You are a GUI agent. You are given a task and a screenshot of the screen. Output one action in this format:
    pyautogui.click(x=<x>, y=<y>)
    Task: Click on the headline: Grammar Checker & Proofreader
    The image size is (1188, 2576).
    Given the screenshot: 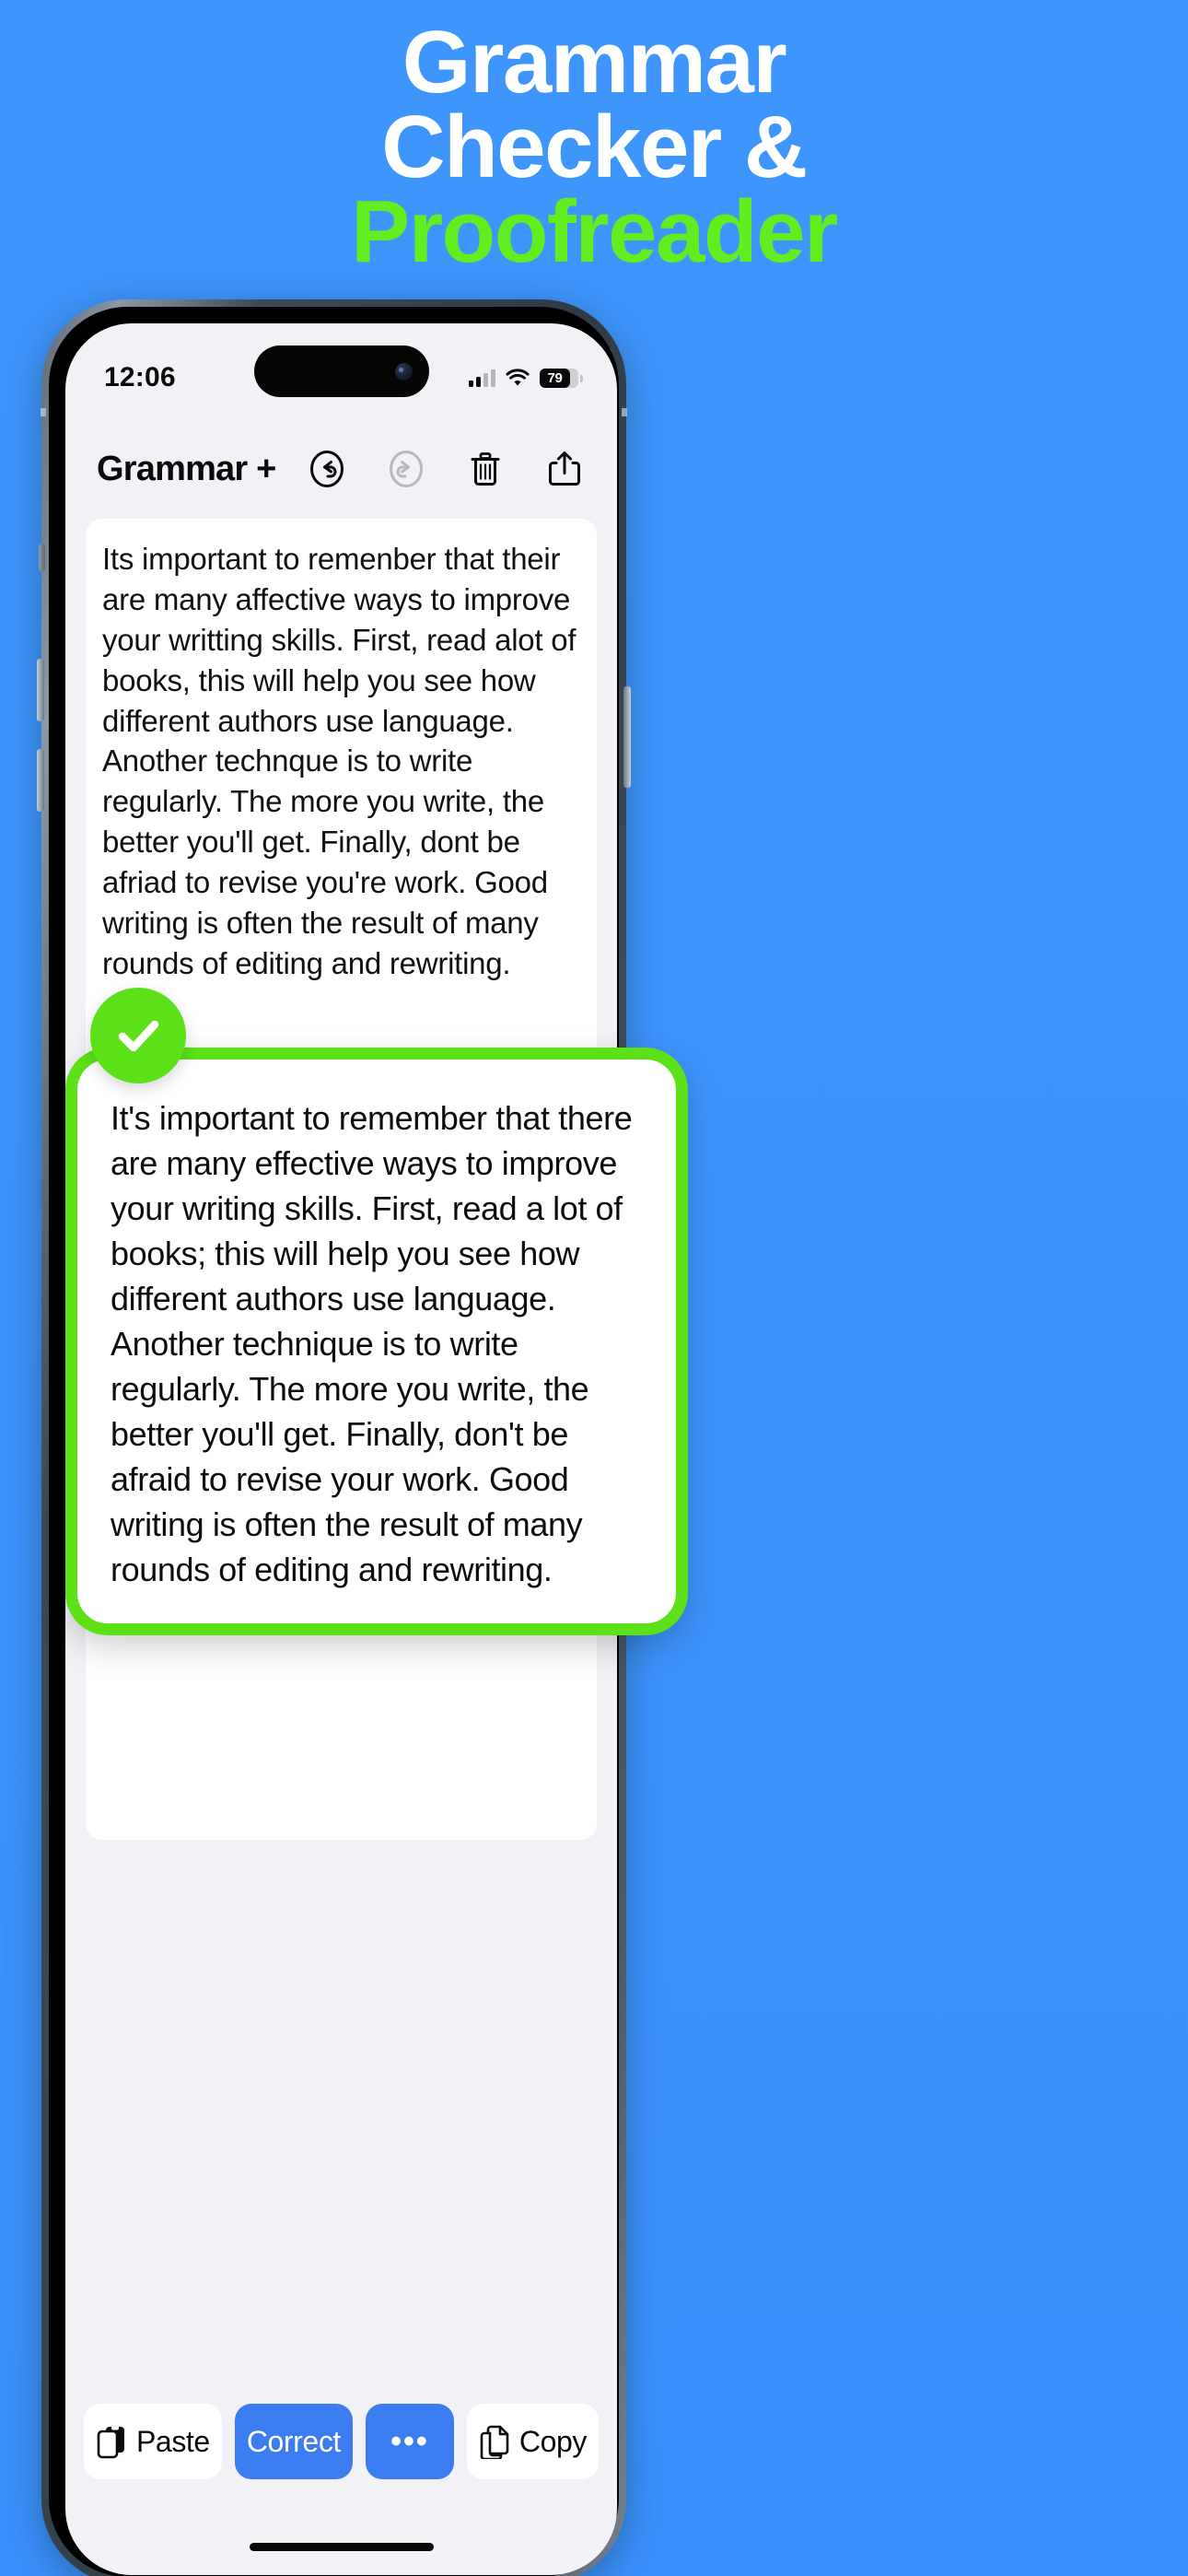 What is the action you would take?
    pyautogui.click(x=594, y=147)
    